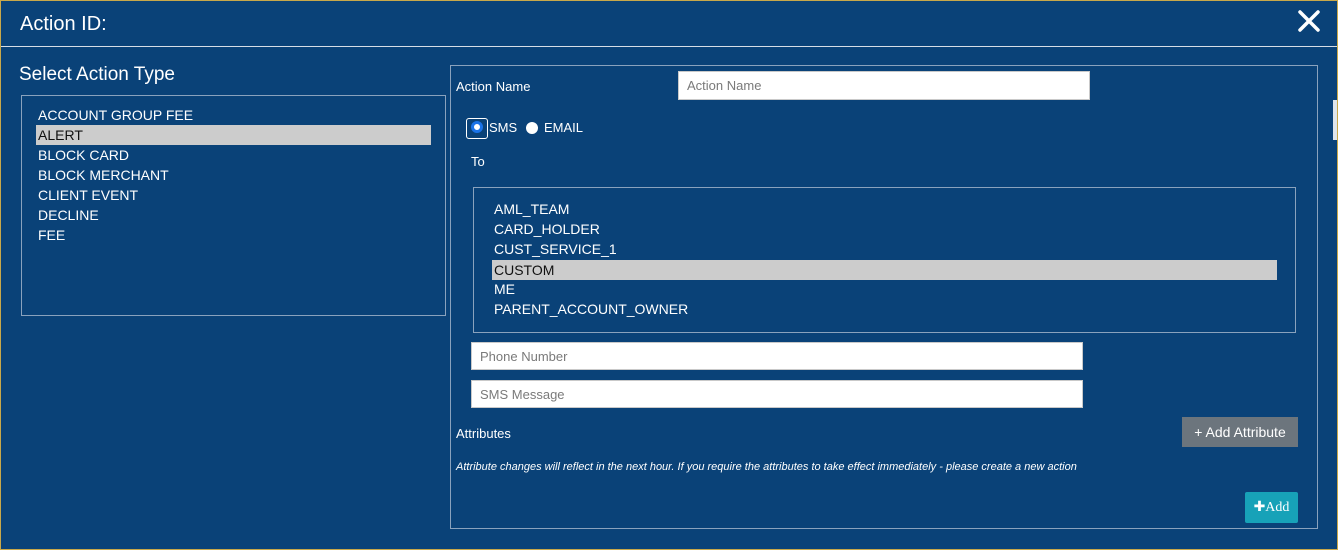 The height and width of the screenshot is (550, 1338). What do you see at coordinates (97, 74) in the screenshot?
I see `action-type-heading: Select Action Type` at bounding box center [97, 74].